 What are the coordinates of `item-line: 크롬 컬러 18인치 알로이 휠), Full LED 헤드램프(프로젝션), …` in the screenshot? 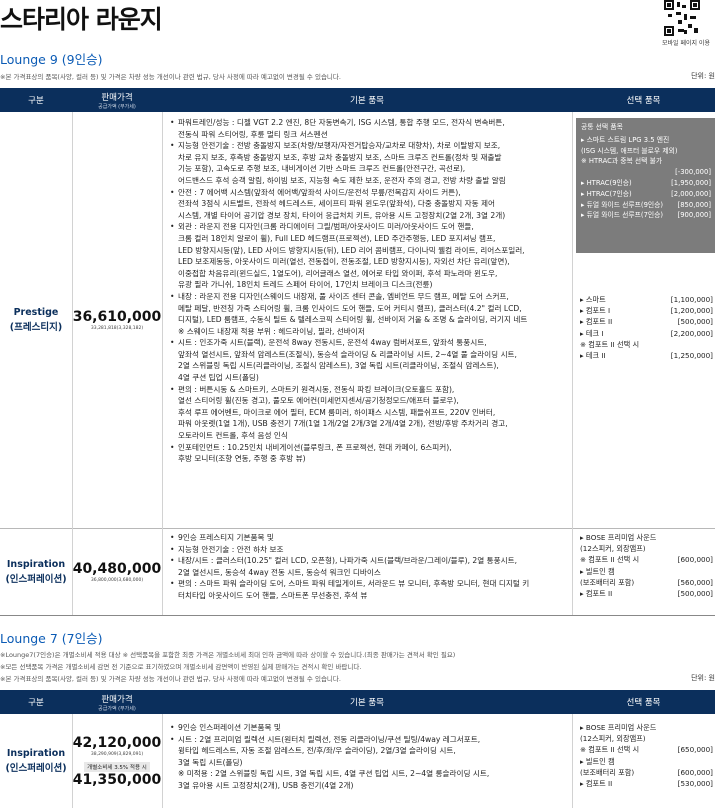 It's located at (337, 238).